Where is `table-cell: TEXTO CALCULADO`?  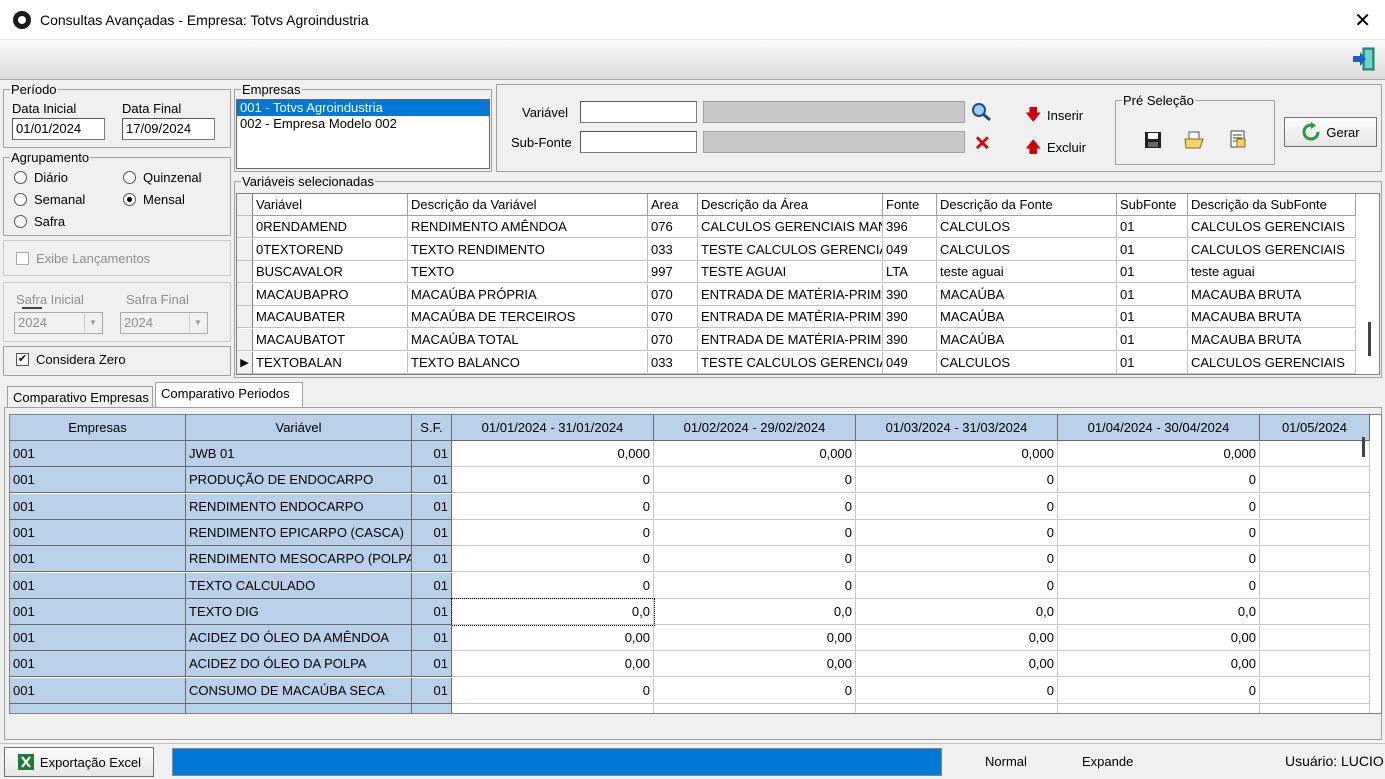
table-cell: TEXTO CALCULADO is located at coordinates (299, 585).